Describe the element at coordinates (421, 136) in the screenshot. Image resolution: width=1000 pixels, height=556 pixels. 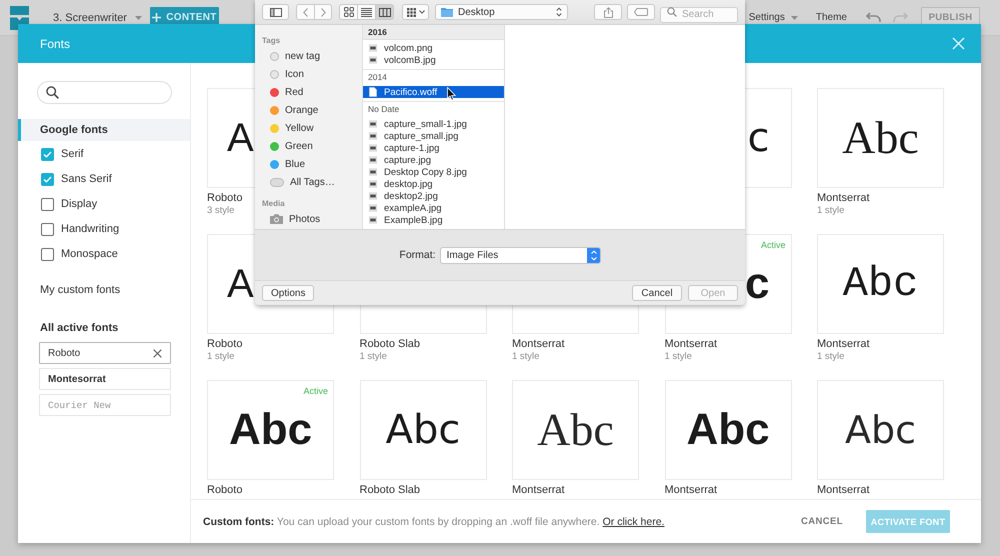
I see `file-name: capture_small.jpg` at that location.